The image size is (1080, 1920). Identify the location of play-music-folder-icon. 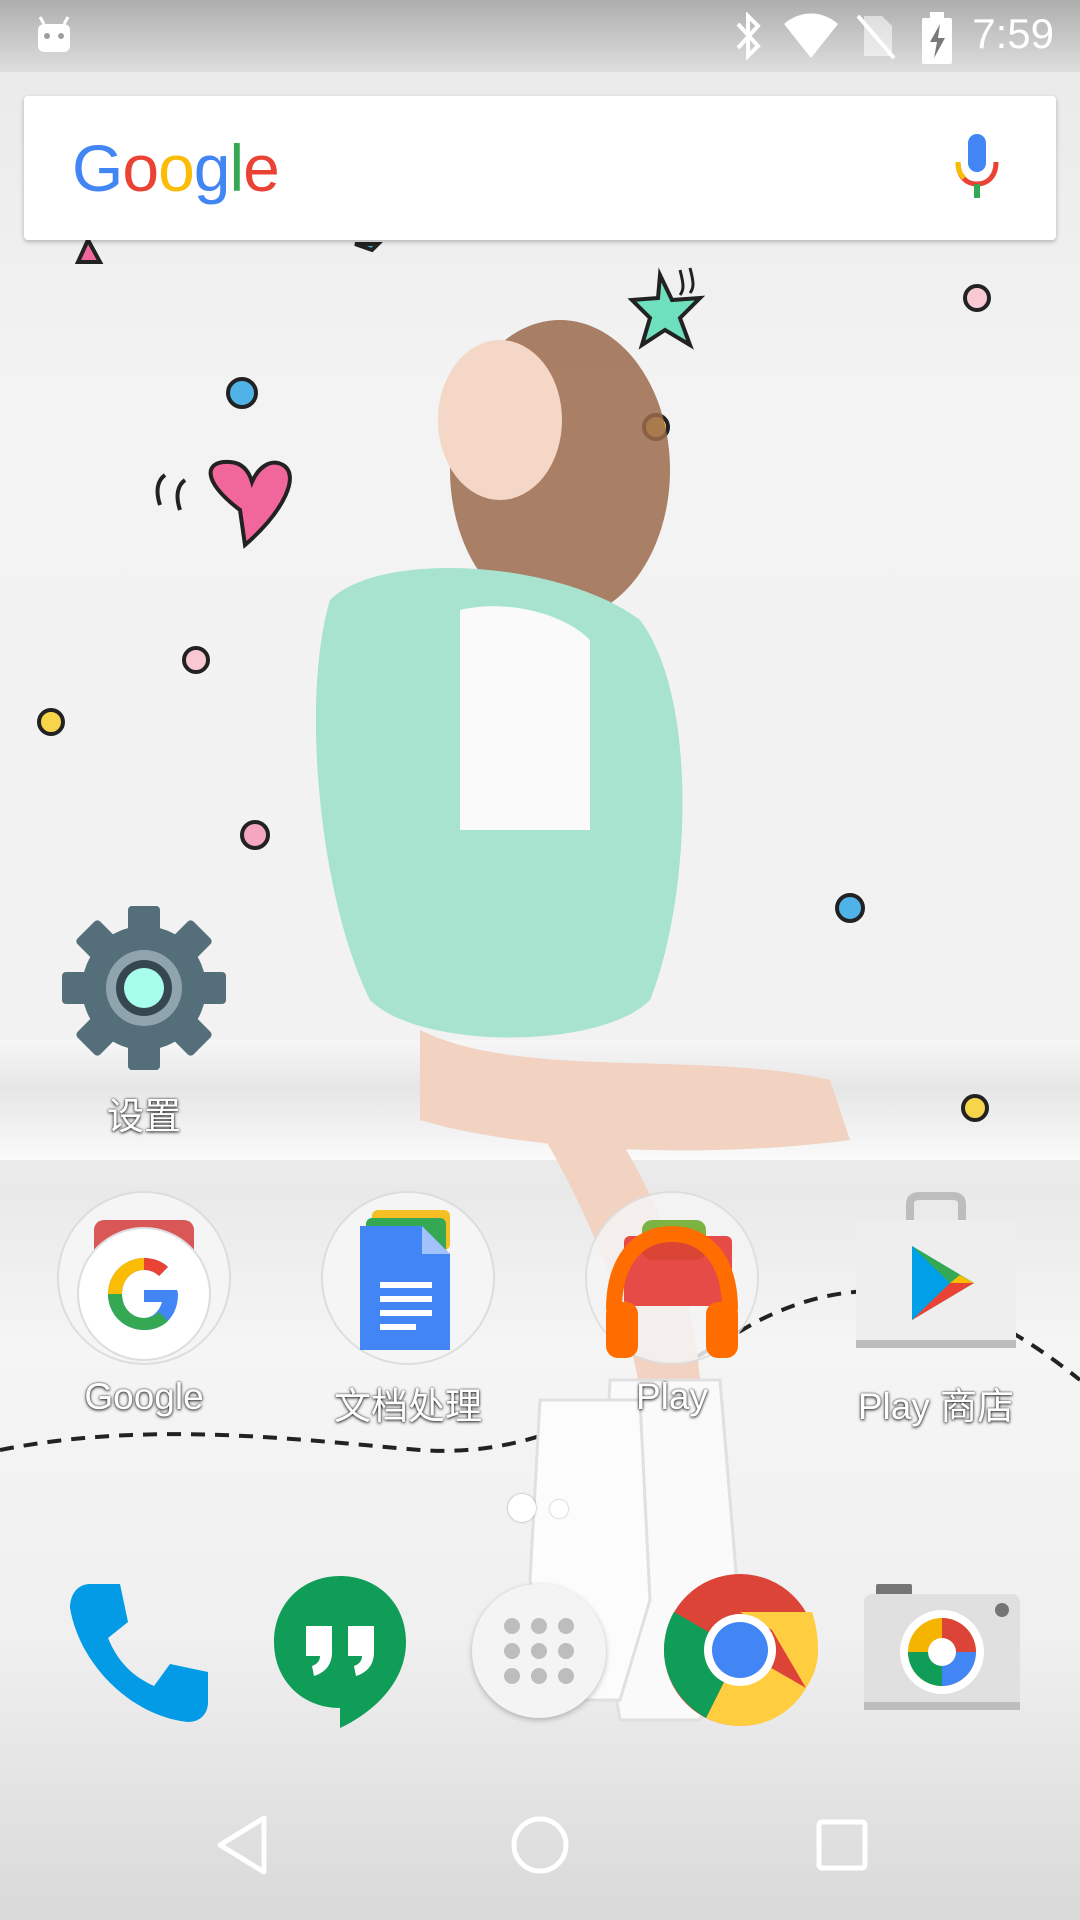
(672, 1278).